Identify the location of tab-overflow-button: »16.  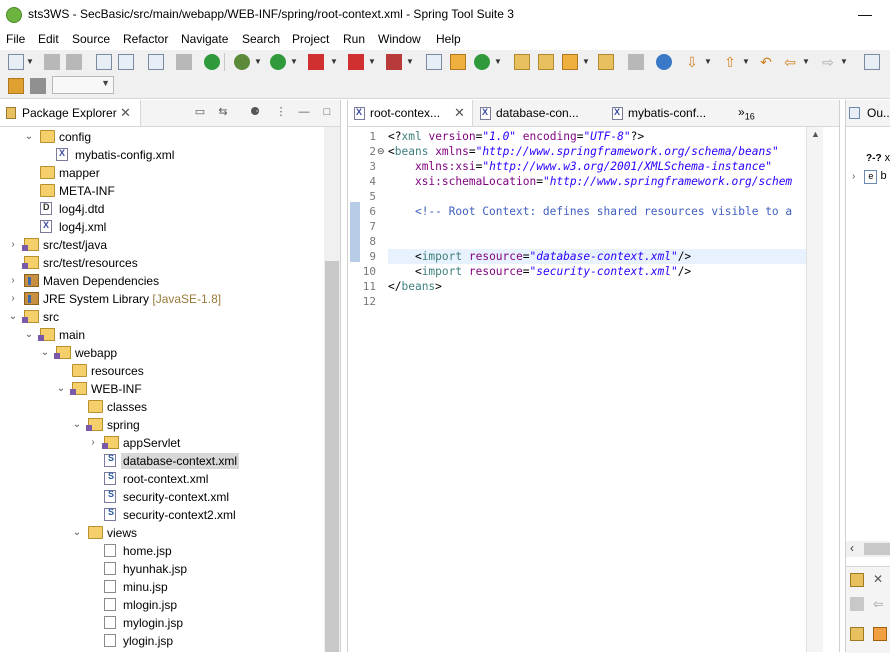
(746, 113).